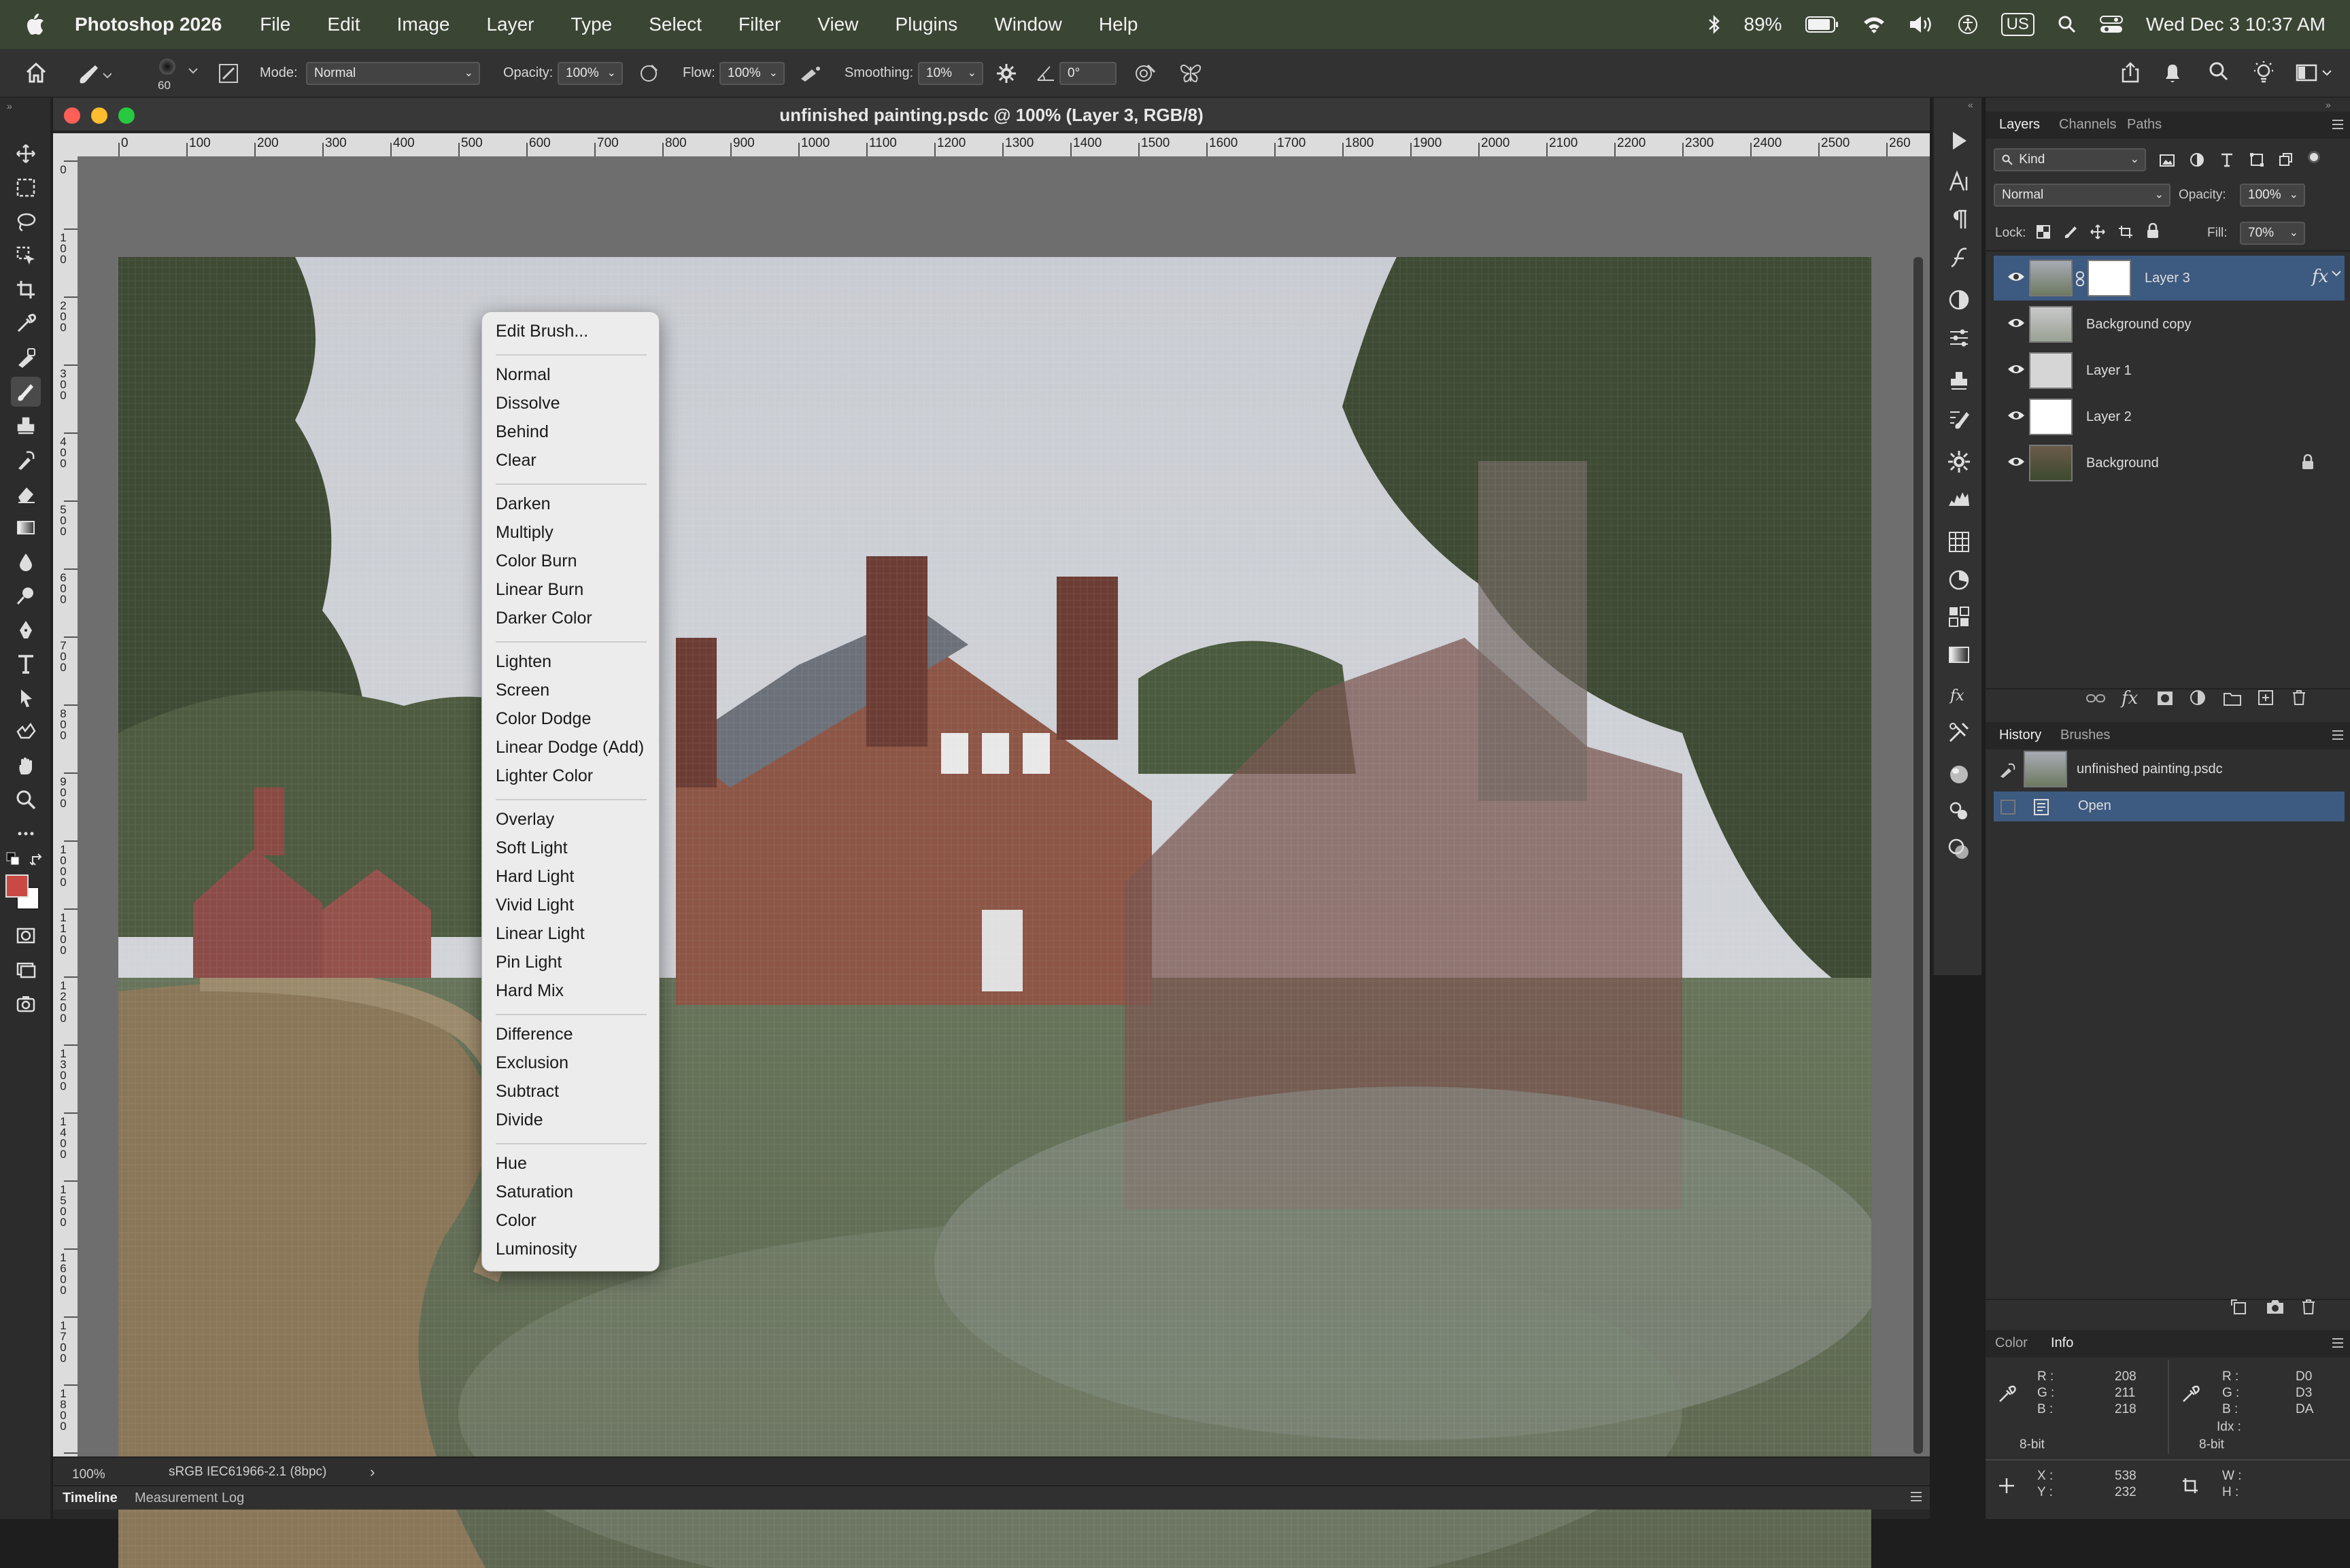 This screenshot has width=2350, height=1568. What do you see at coordinates (2272, 195) in the screenshot?
I see `layer-opacity-field: 100% ⌄` at bounding box center [2272, 195].